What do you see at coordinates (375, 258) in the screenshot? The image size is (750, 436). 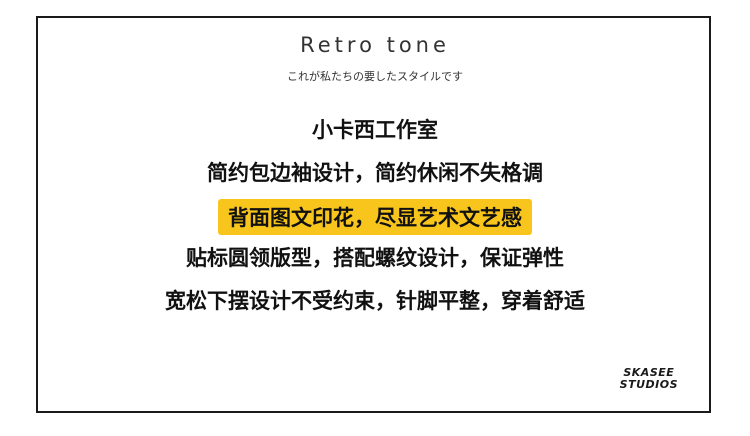 I see `line-collar-design: 贴标圆领版型，搭配螺纹设计，保证弹性` at bounding box center [375, 258].